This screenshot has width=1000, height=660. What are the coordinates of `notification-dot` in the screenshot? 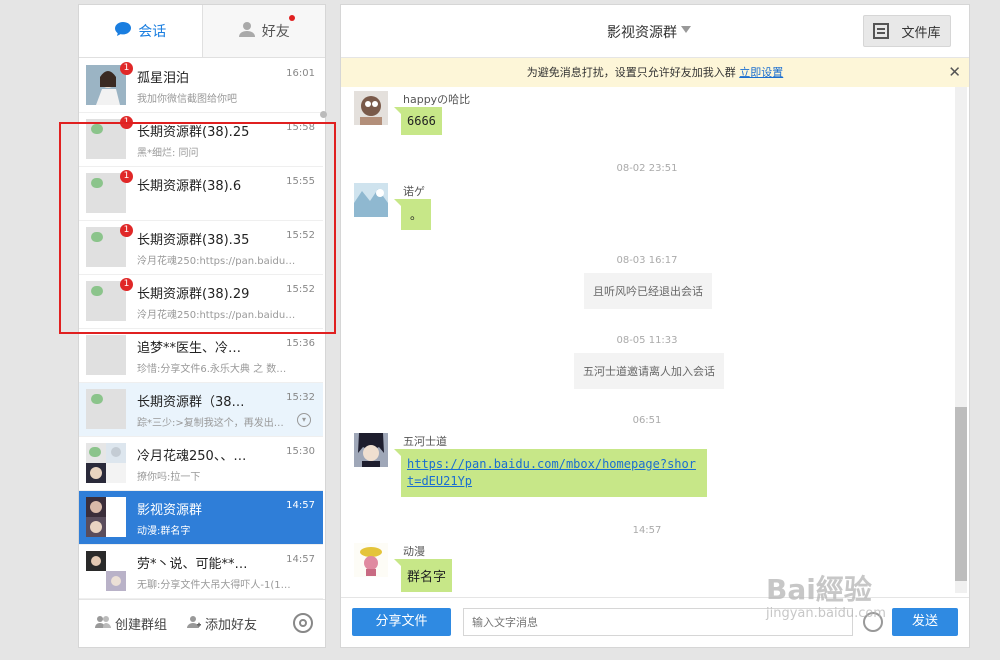 It's located at (292, 18).